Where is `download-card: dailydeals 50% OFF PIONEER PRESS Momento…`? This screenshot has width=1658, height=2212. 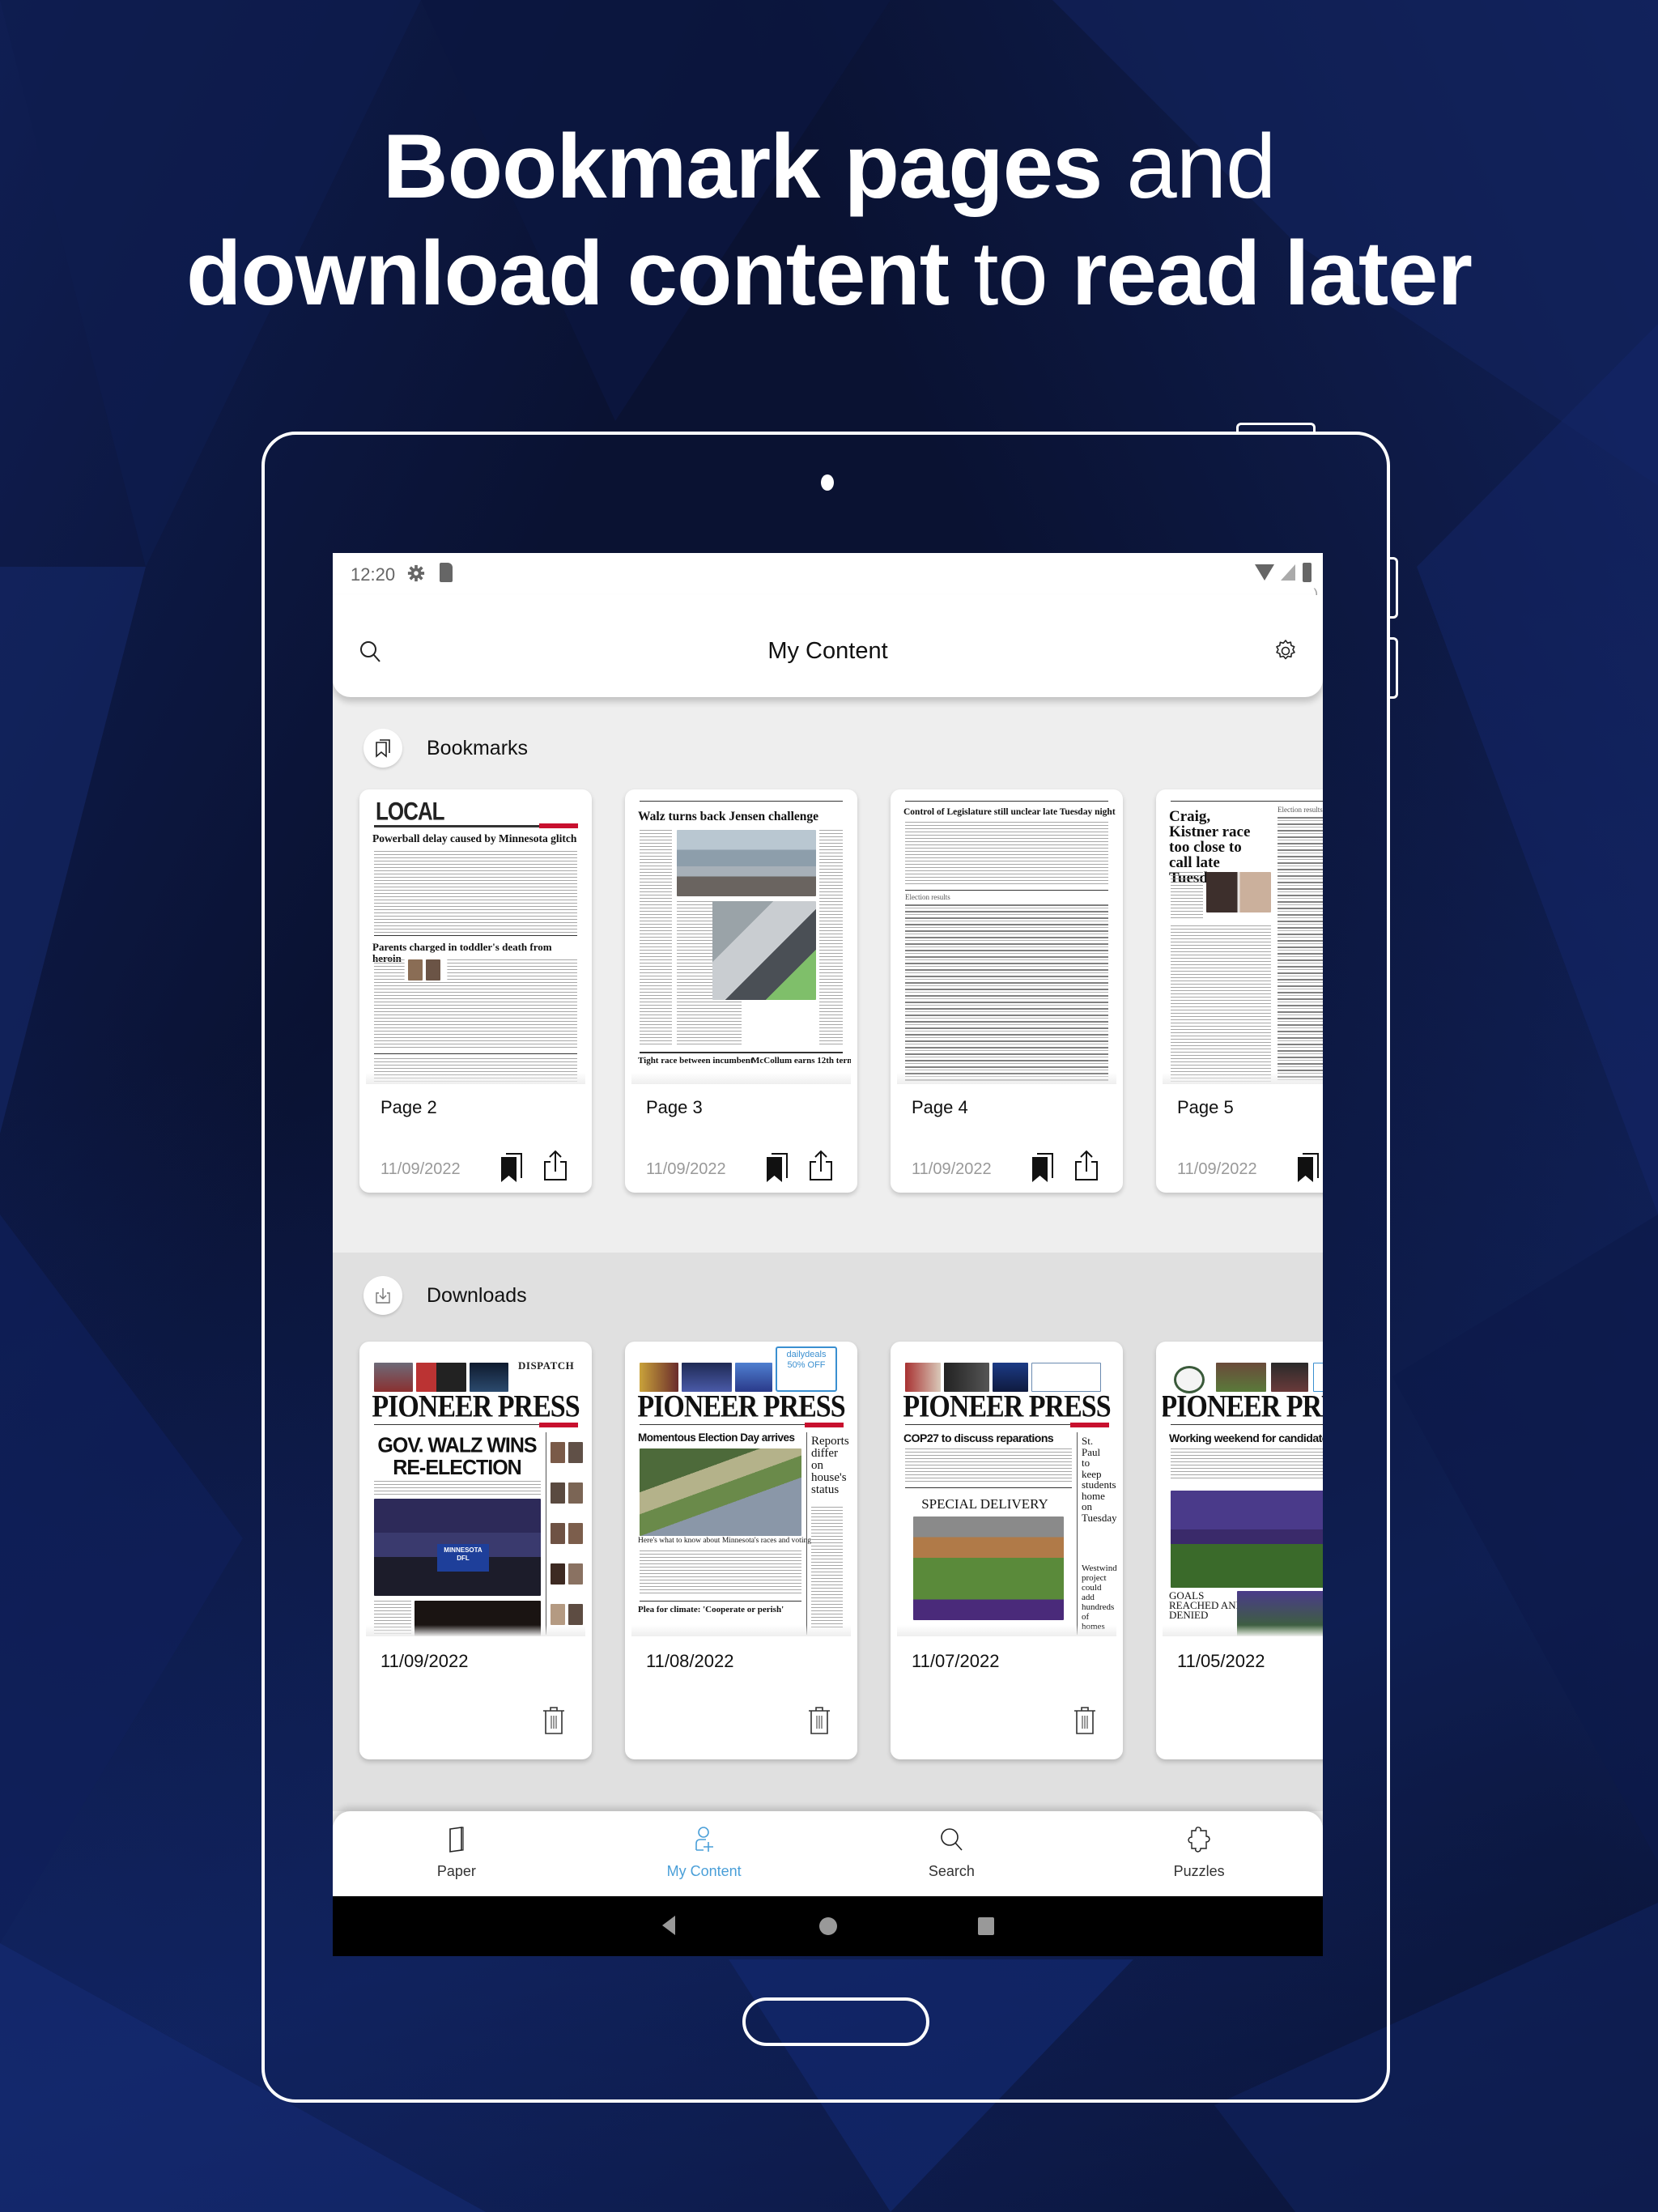 download-card: dailydeals 50% OFF PIONEER PRESS Momento… is located at coordinates (741, 1550).